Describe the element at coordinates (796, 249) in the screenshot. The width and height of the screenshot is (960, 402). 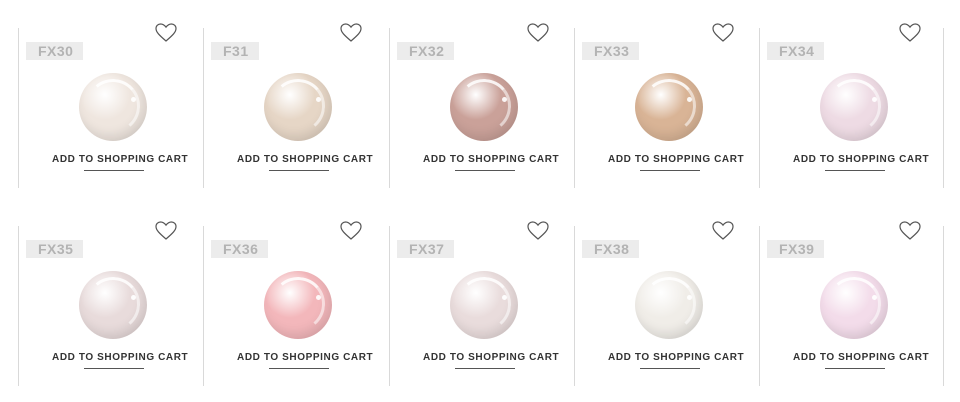
I see `shade-code: FX39` at that location.